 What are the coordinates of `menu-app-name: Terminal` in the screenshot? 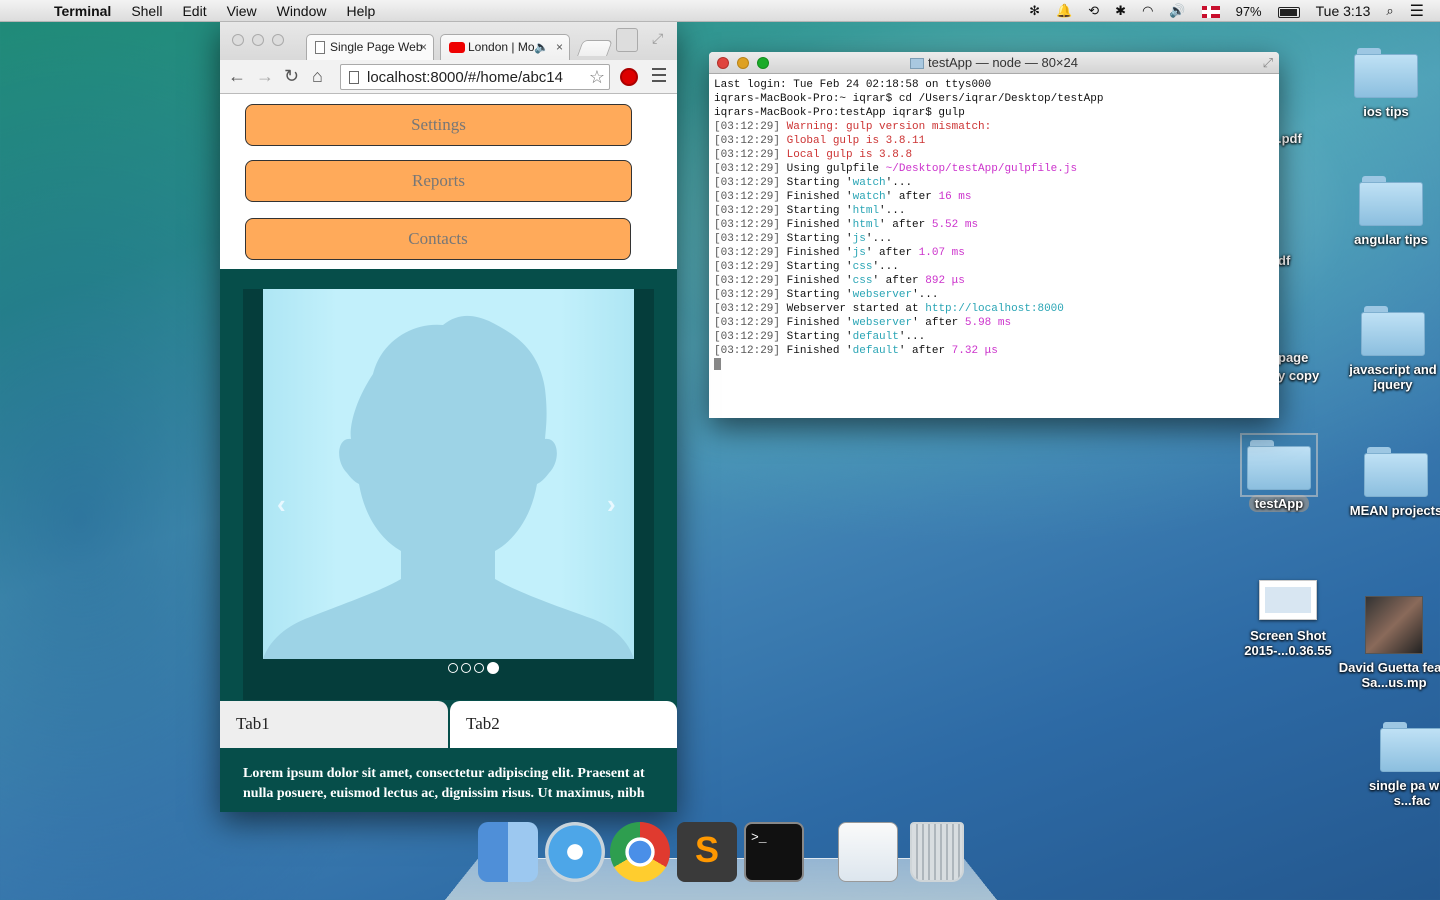 It's located at (82, 11).